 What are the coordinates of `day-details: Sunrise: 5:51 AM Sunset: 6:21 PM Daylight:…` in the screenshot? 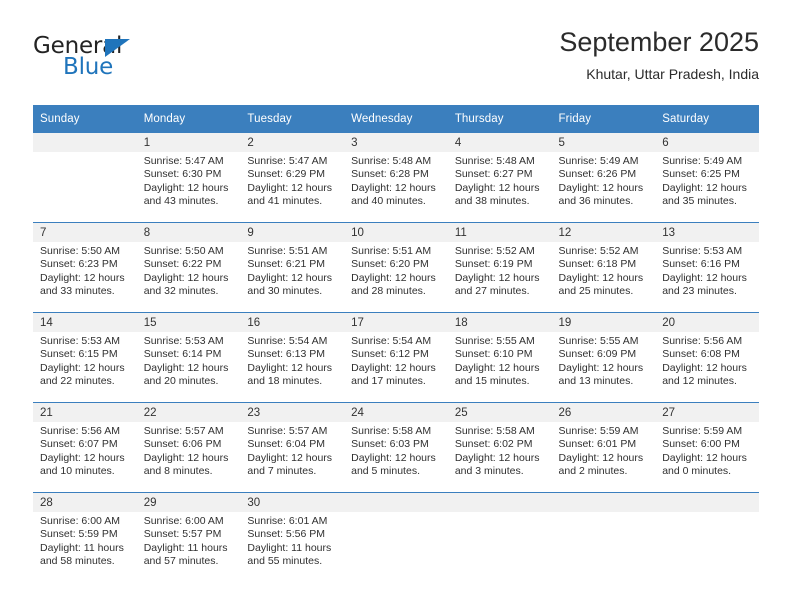 It's located at (292, 270).